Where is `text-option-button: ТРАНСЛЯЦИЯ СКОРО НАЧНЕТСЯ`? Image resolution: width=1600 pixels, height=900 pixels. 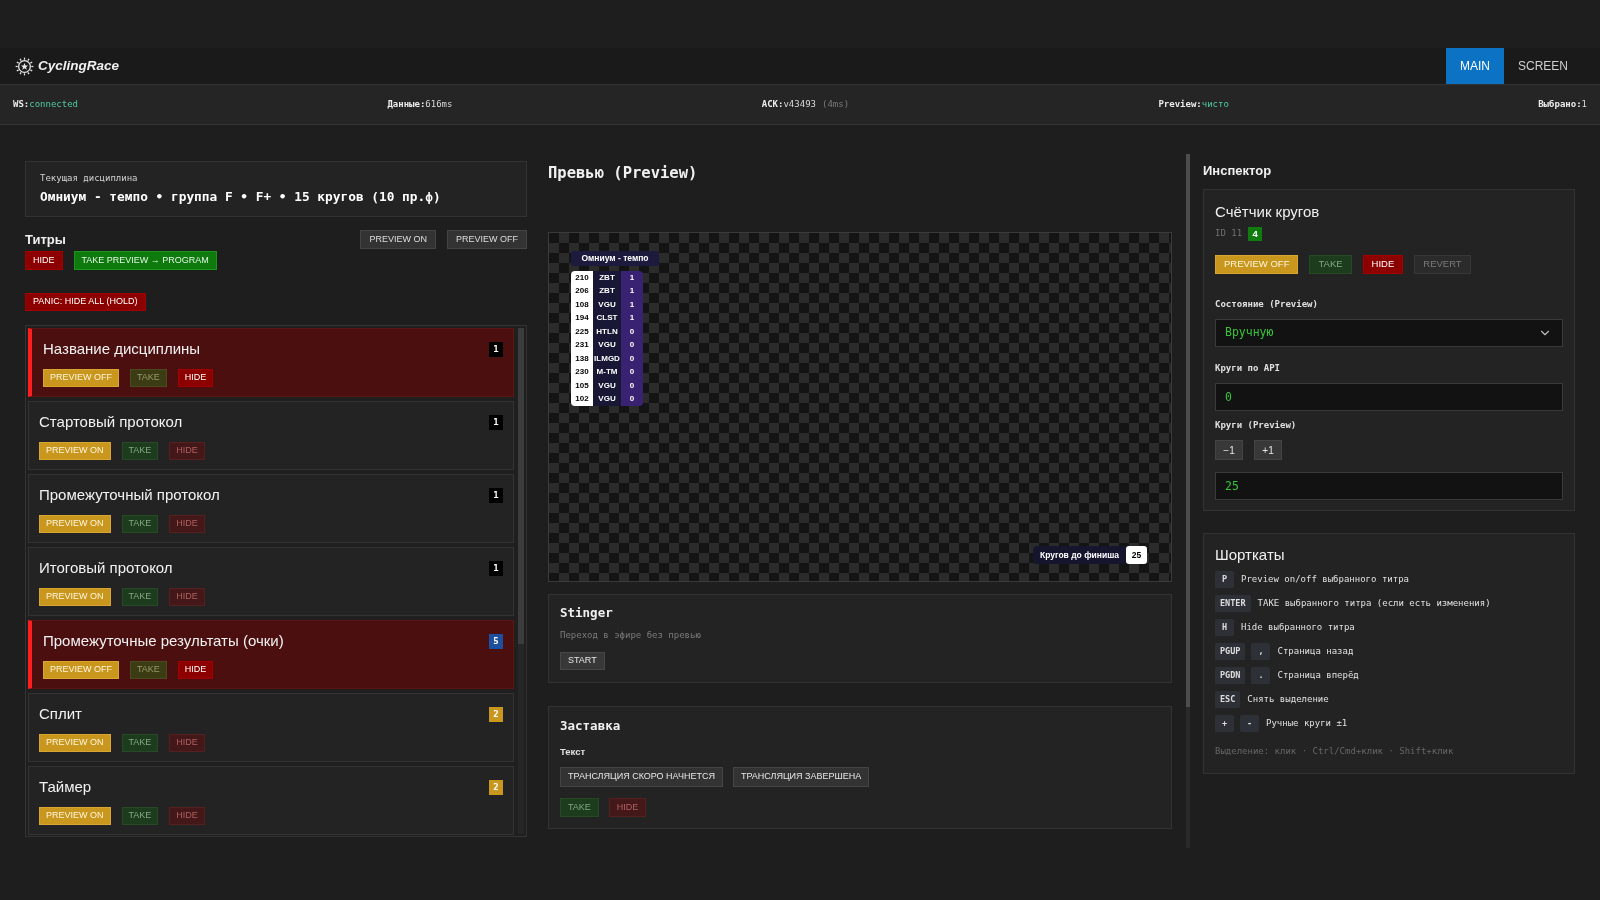
text-option-button: ТРАНСЛЯЦИЯ СКОРО НАЧНЕТСЯ is located at coordinates (641, 777).